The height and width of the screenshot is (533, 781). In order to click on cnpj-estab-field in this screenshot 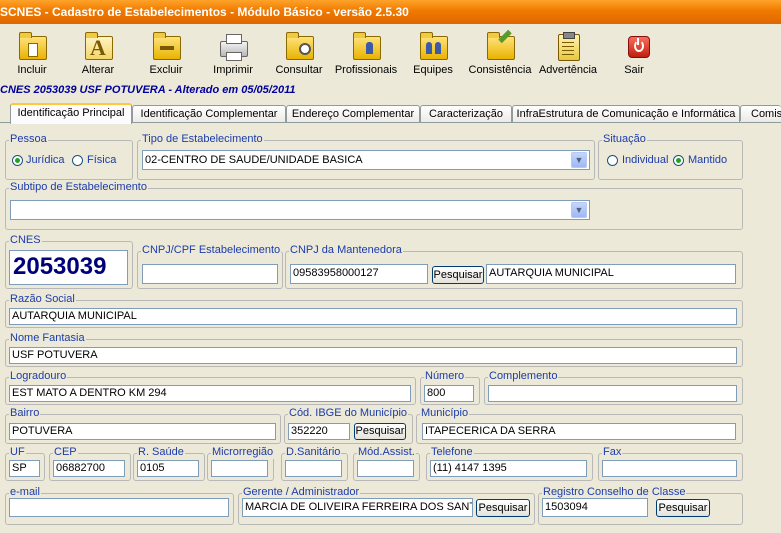, I will do `click(210, 274)`.